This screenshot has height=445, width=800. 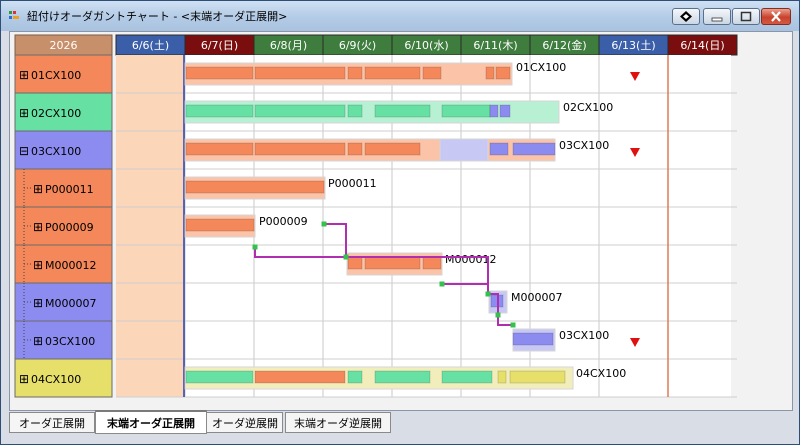 What do you see at coordinates (69, 227) in the screenshot?
I see `row-label: P000009` at bounding box center [69, 227].